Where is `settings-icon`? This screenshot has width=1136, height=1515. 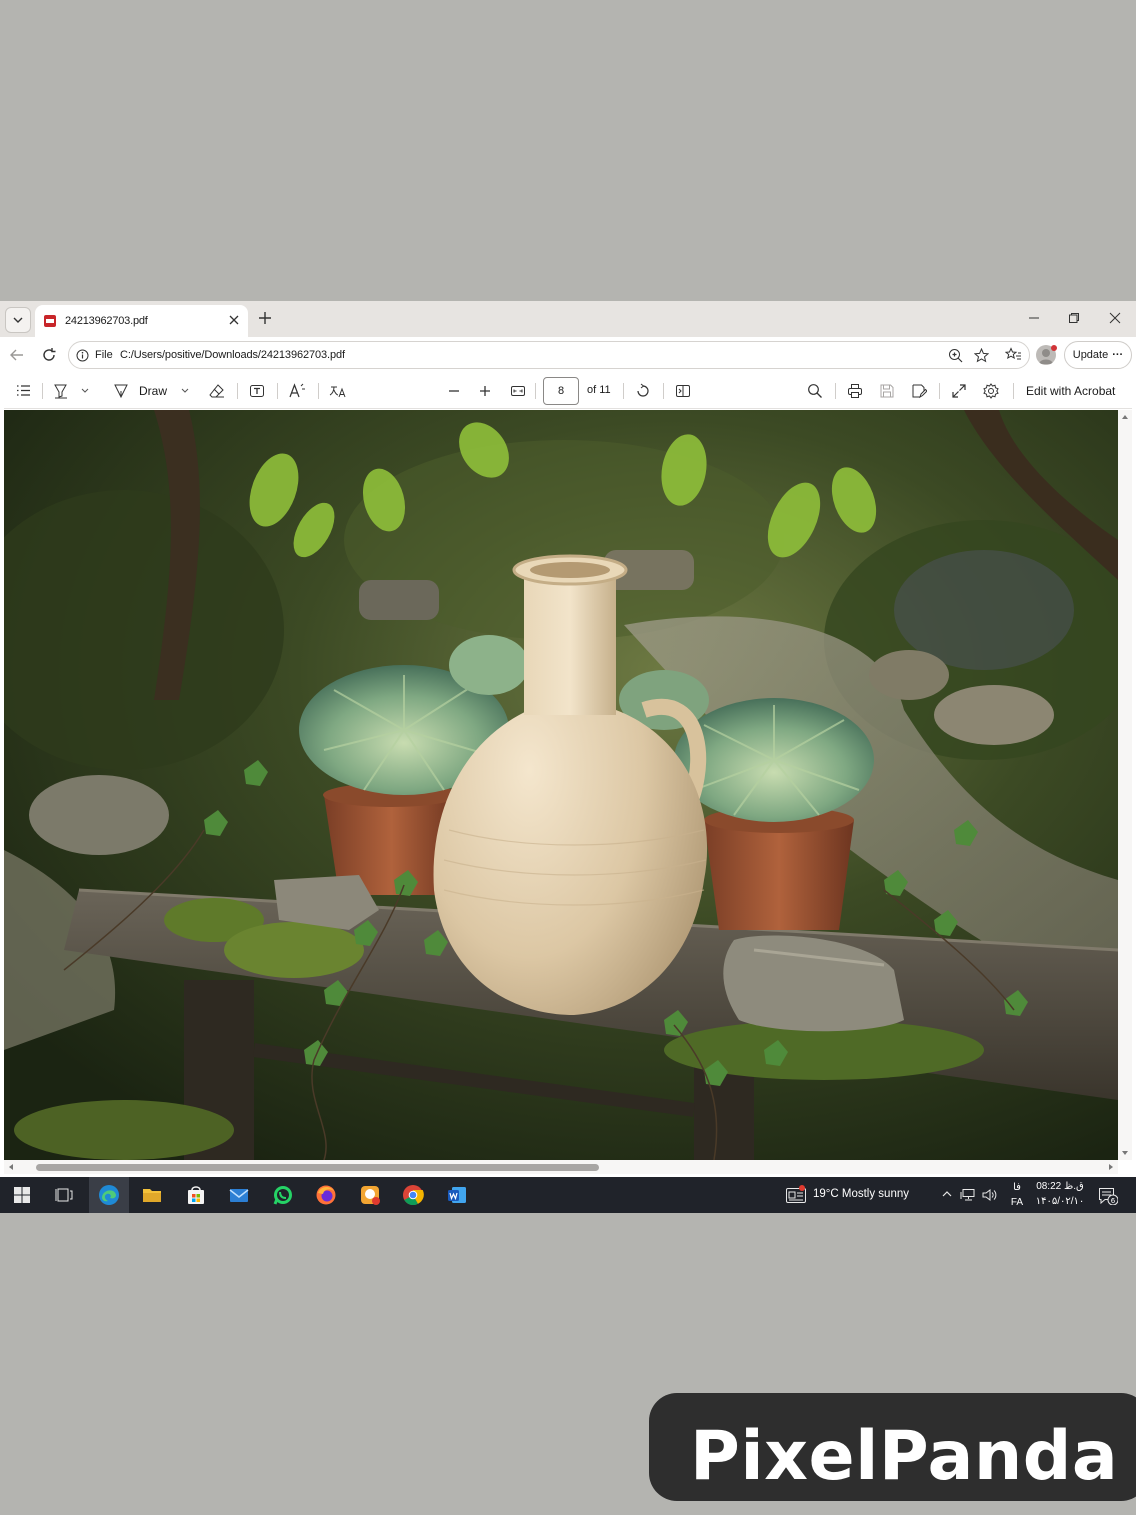
settings-icon is located at coordinates (991, 391).